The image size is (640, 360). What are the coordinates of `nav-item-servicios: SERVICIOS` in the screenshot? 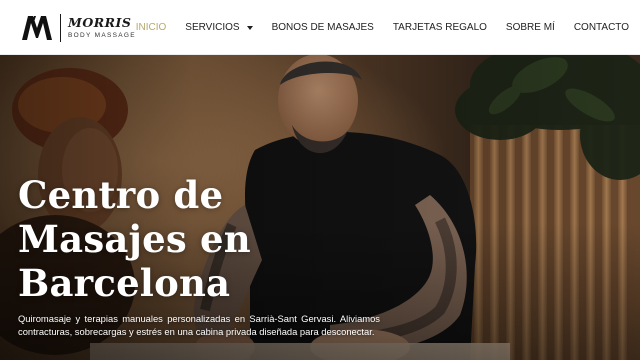 It's located at (219, 27).